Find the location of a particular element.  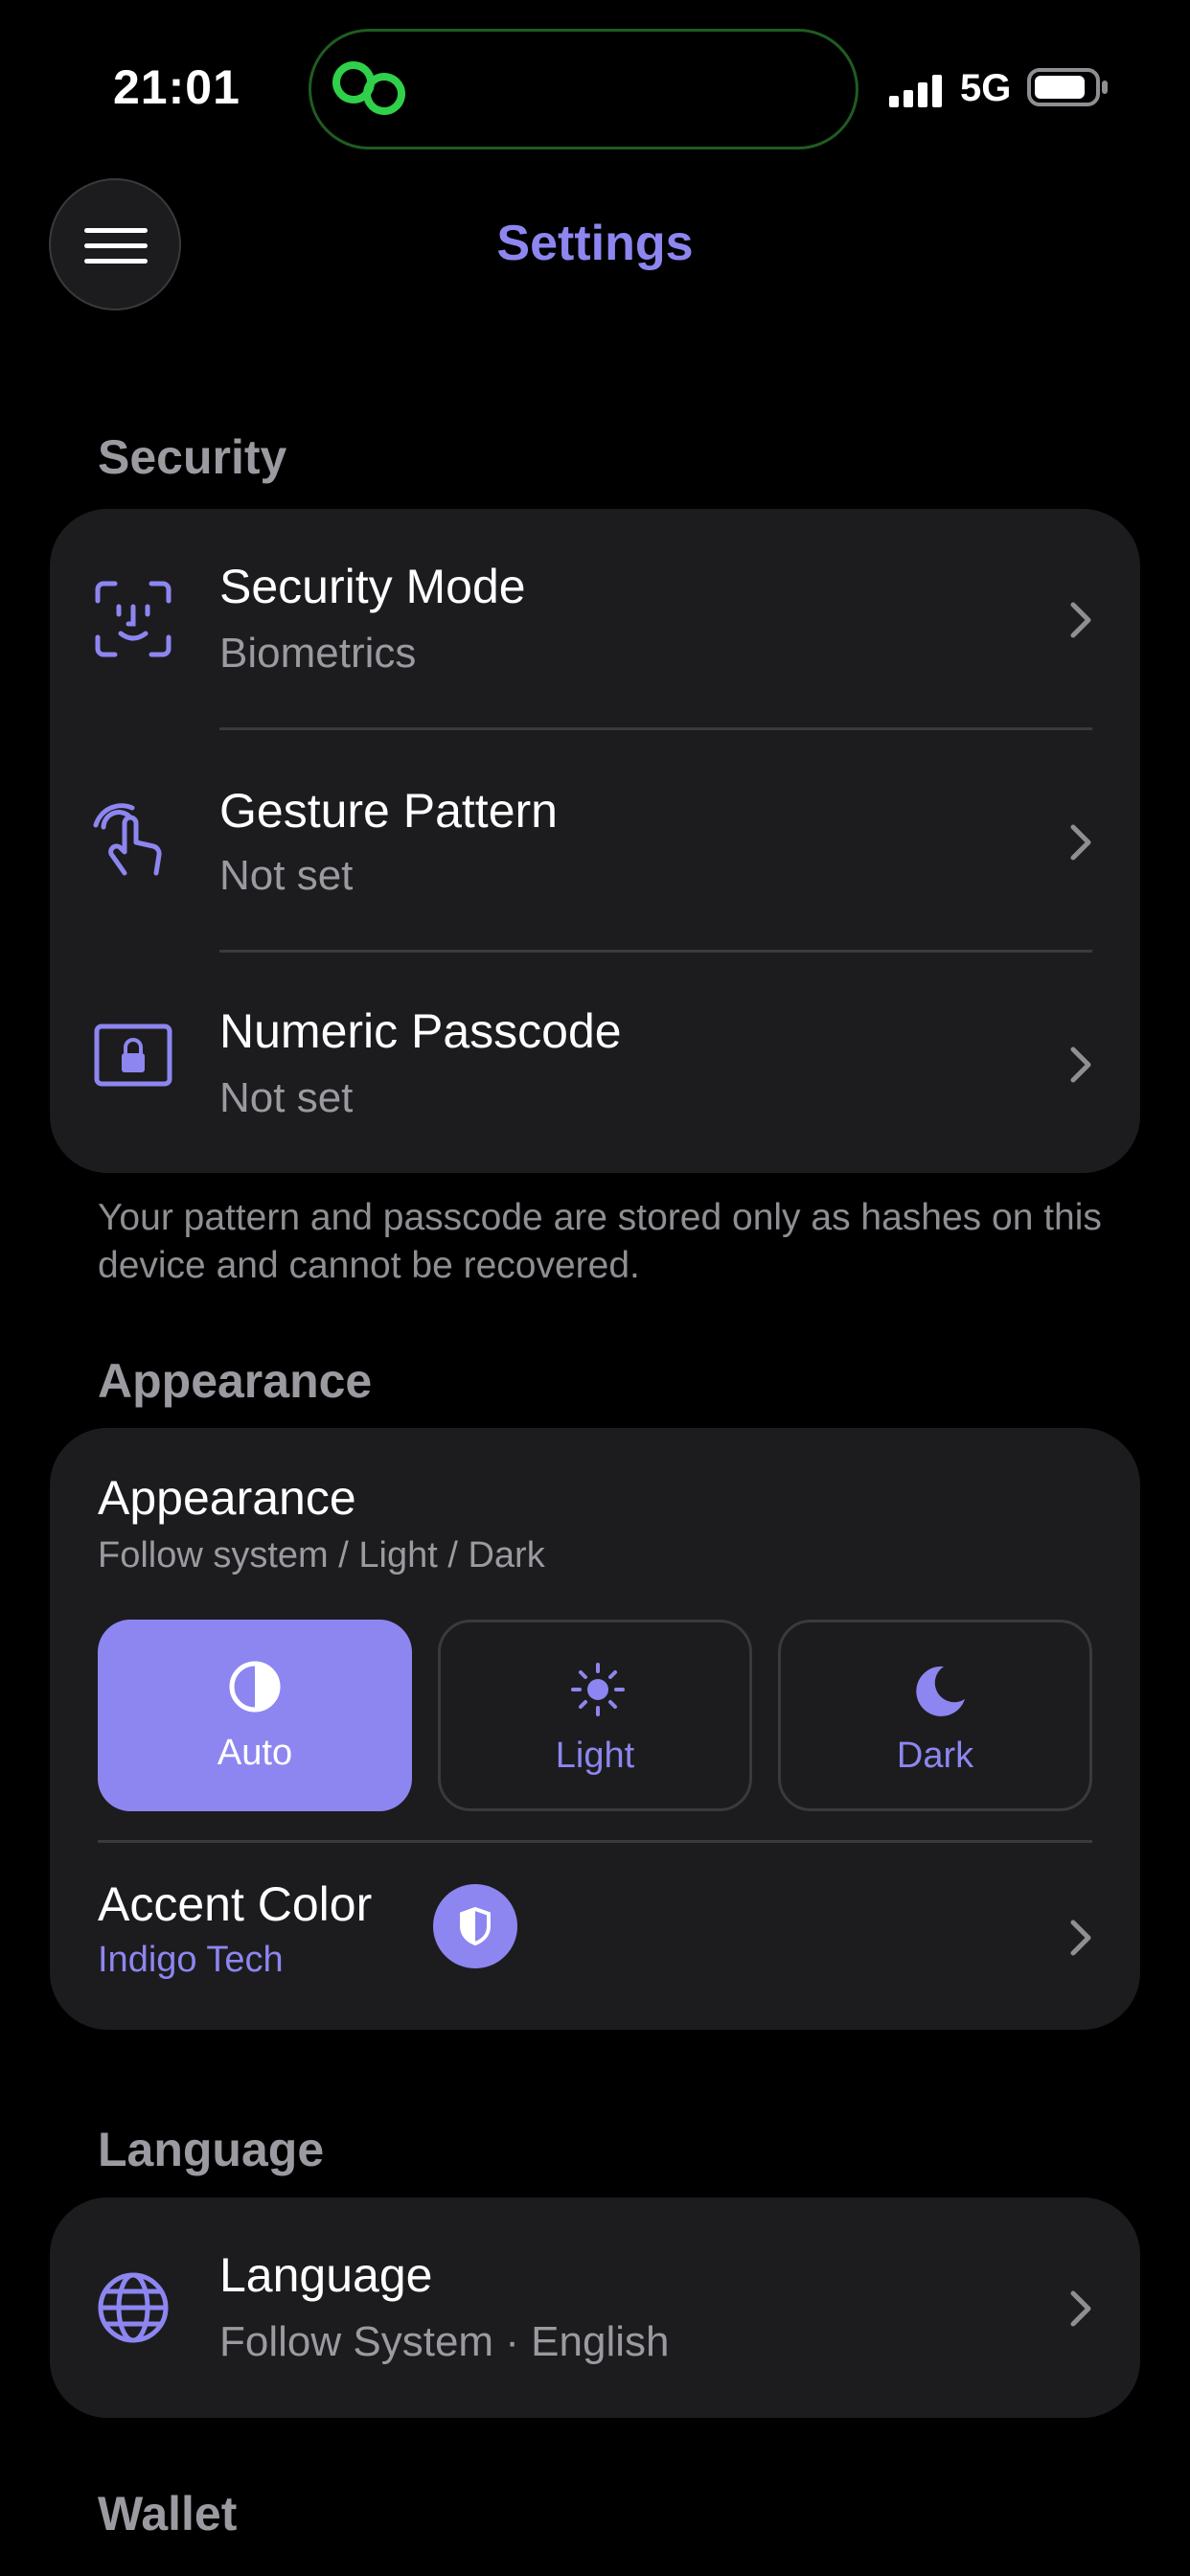

appearance-option-label: Dark is located at coordinates (935, 1756).